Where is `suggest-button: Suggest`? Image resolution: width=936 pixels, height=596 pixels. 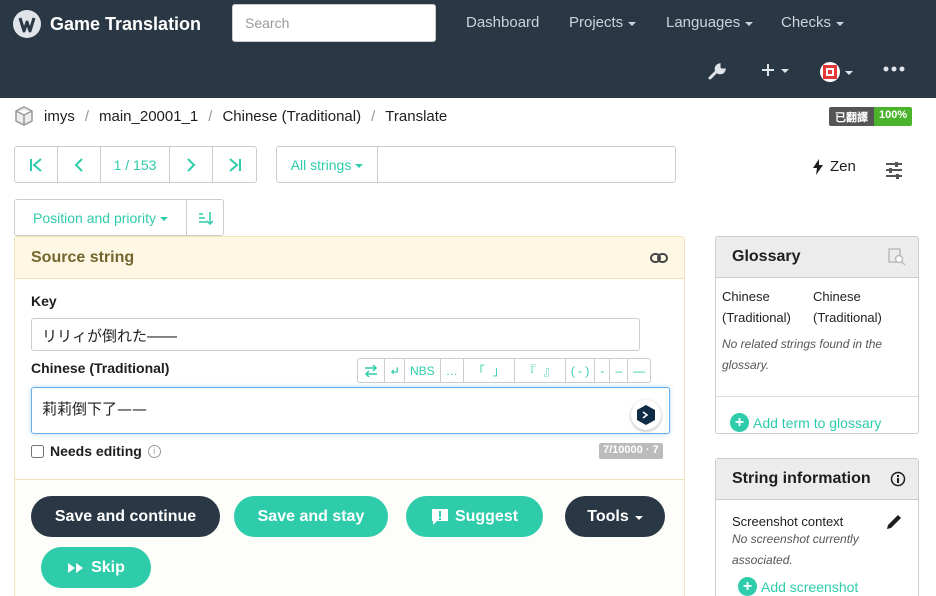
suggest-button: Suggest is located at coordinates (474, 516).